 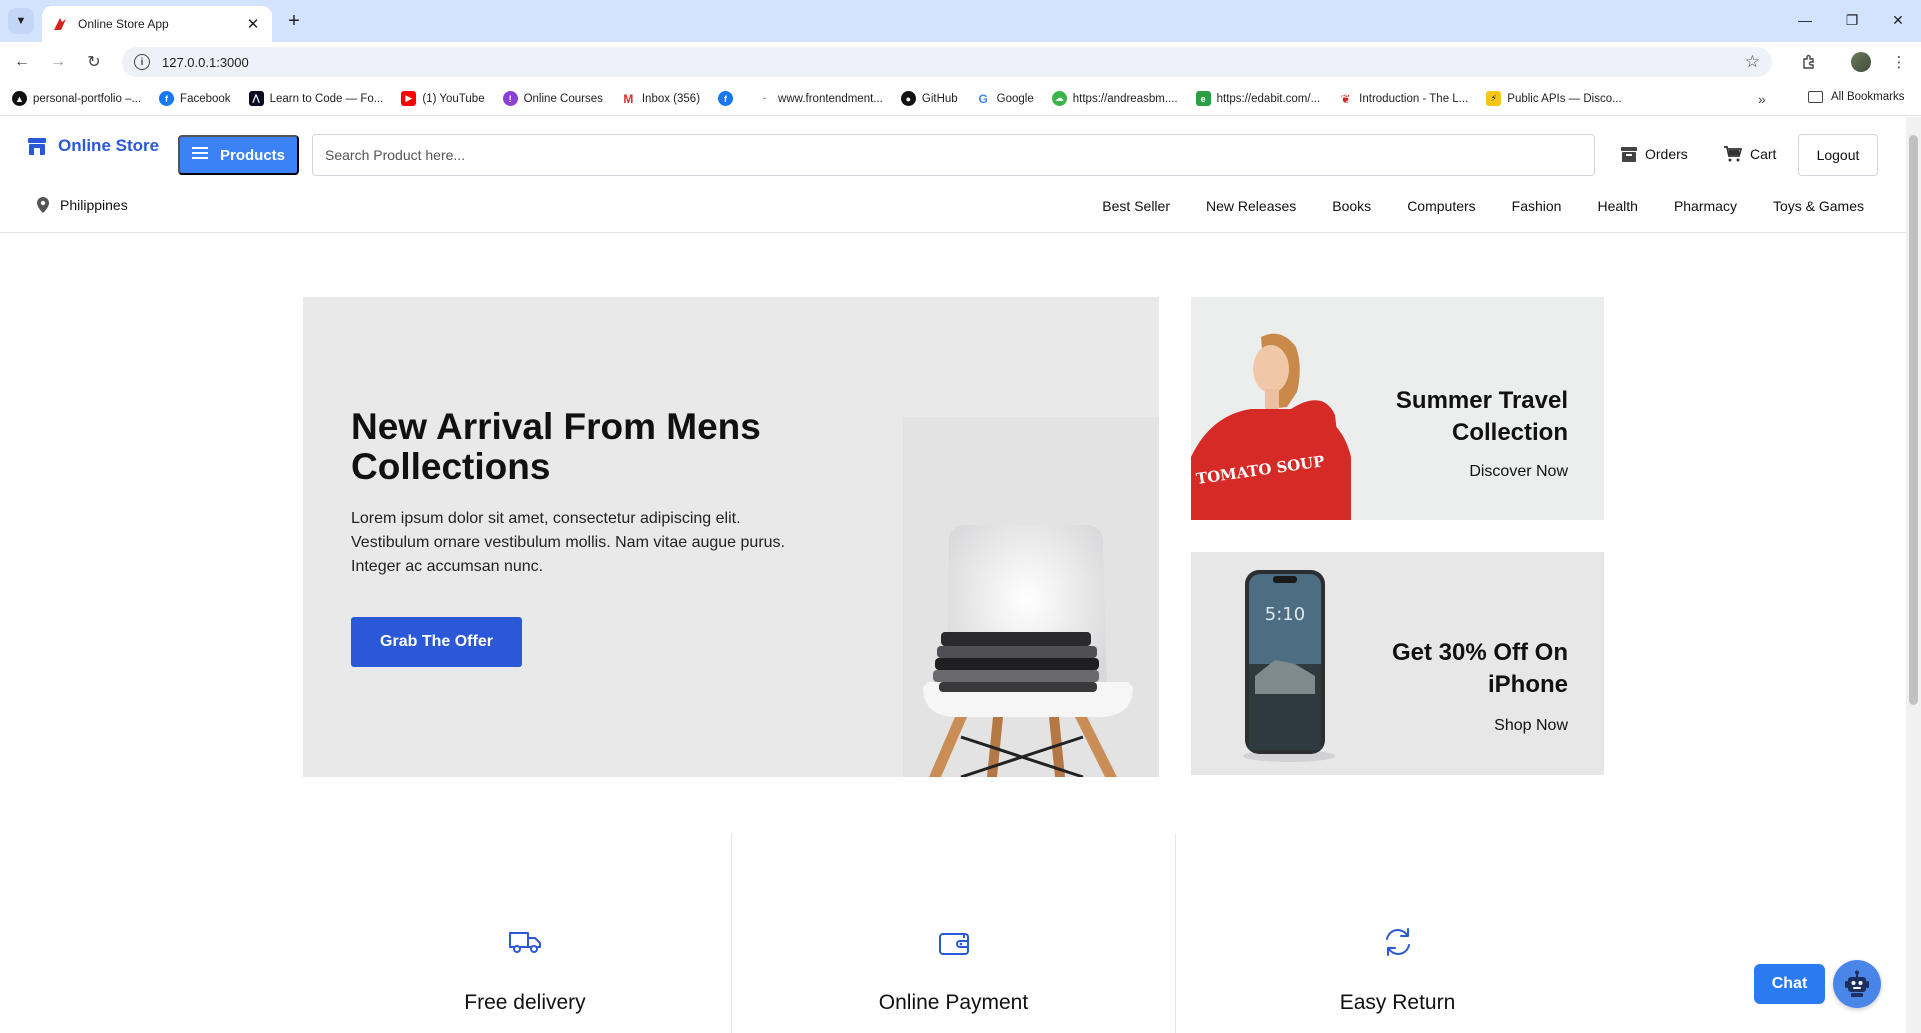 What do you see at coordinates (94, 62) in the screenshot?
I see `reload-icon: ↻` at bounding box center [94, 62].